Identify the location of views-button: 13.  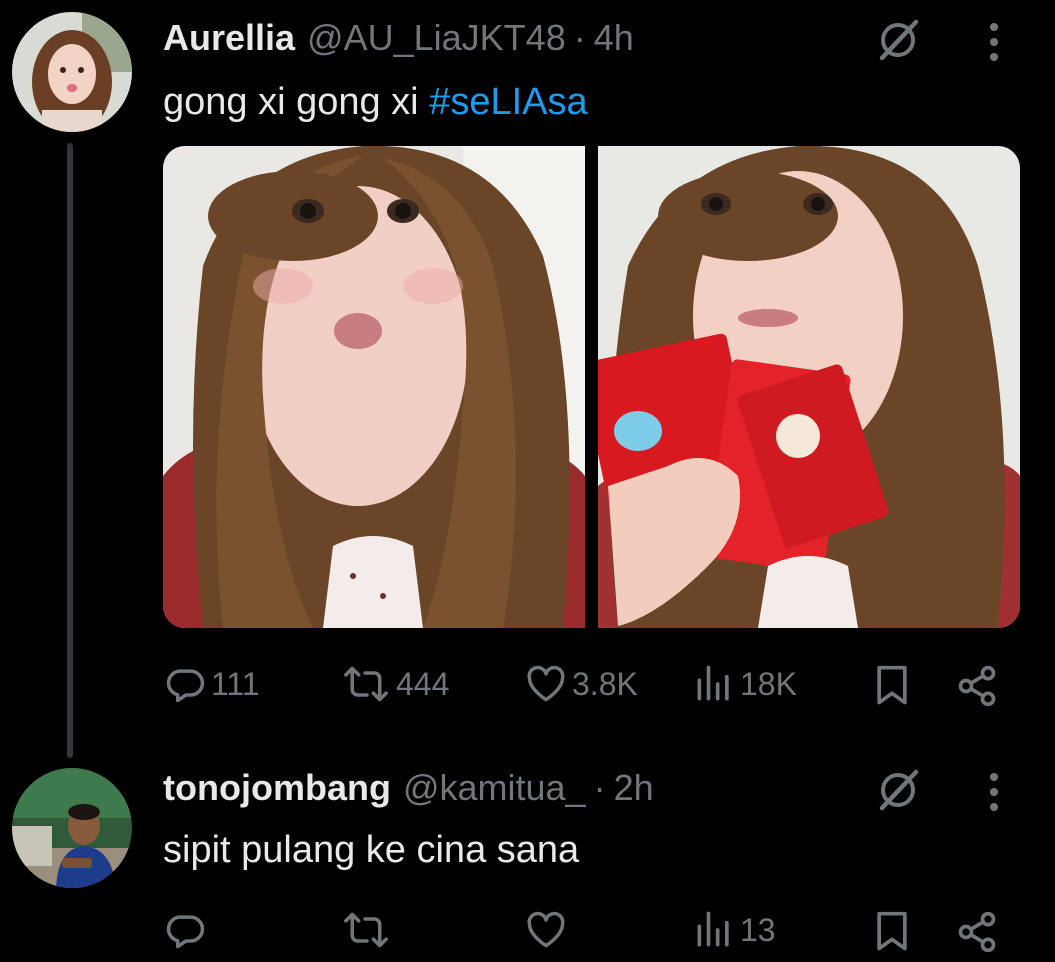
(734, 930).